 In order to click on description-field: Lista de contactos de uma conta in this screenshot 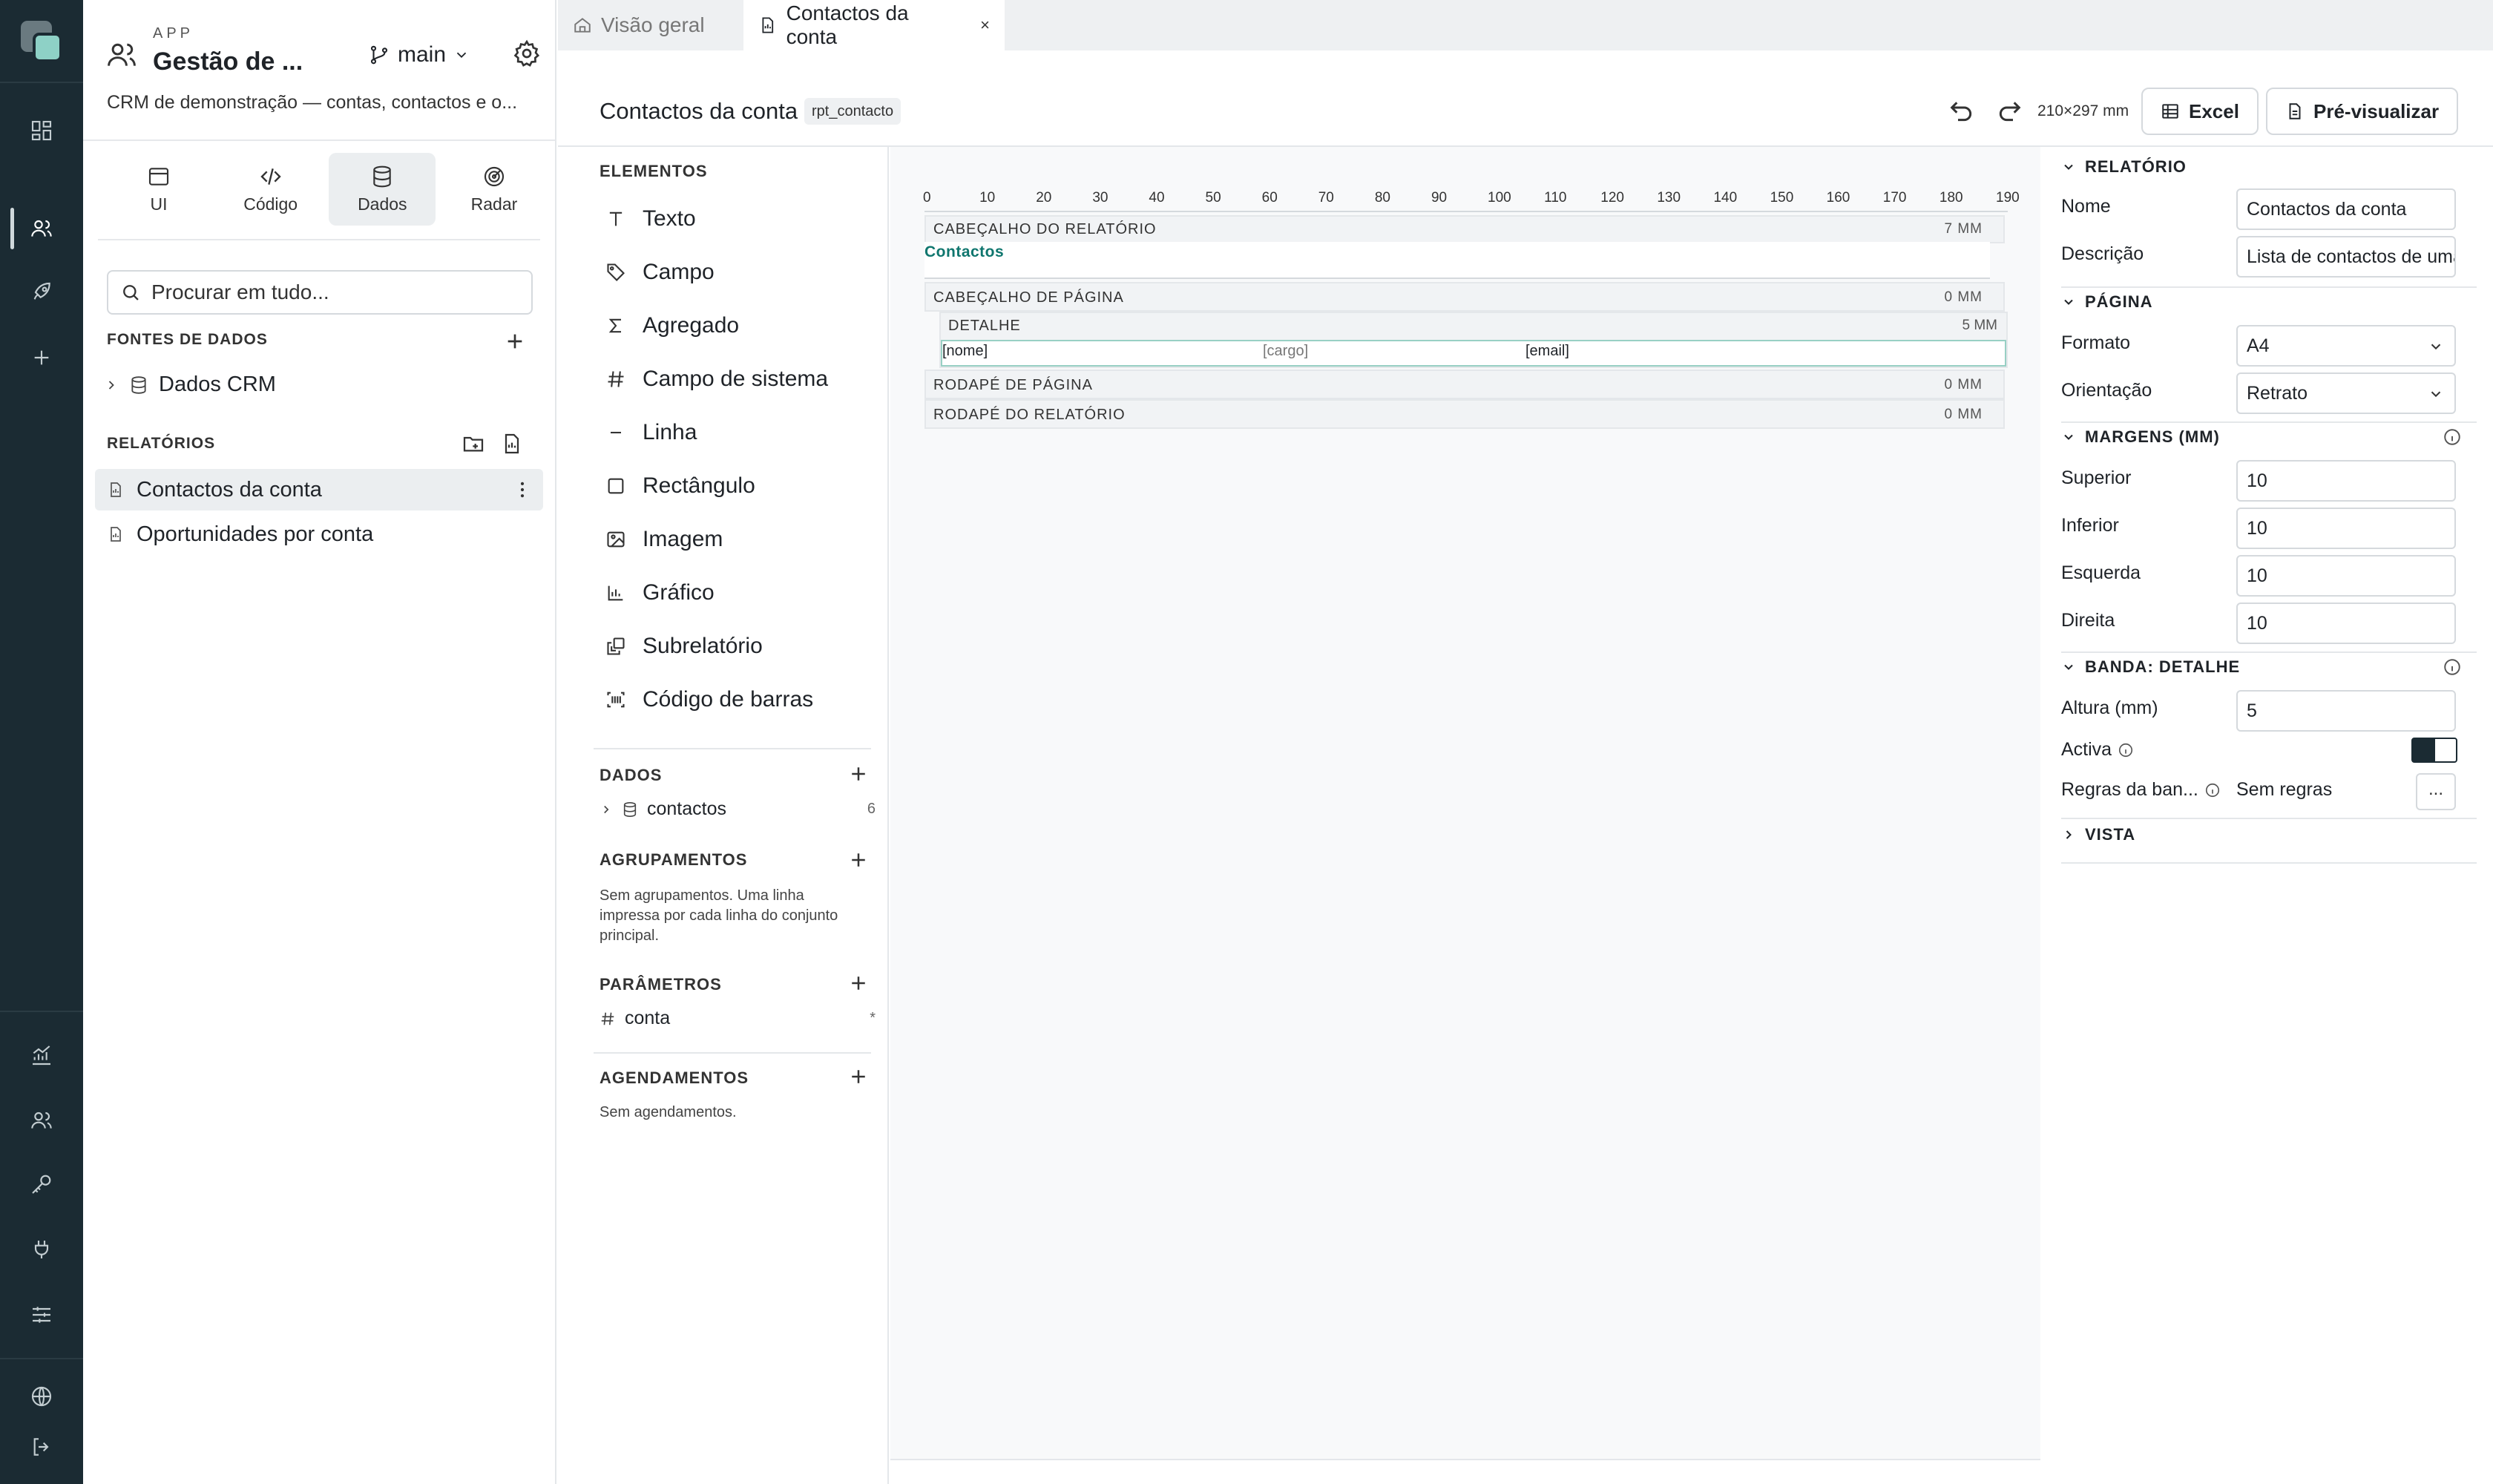, I will do `click(2346, 257)`.